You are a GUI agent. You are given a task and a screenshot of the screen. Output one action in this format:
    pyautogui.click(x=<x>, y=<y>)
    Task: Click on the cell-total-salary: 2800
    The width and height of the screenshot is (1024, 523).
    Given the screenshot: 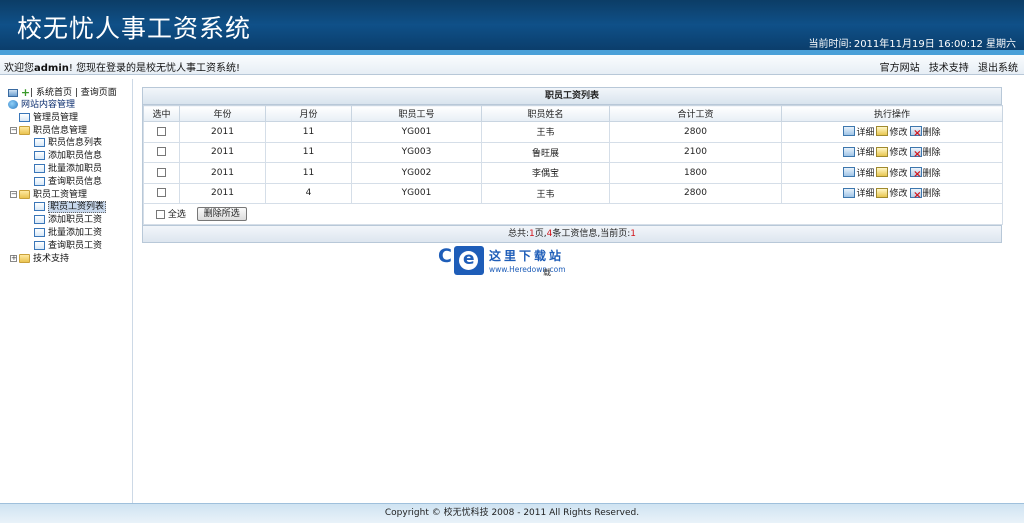 What is the action you would take?
    pyautogui.click(x=695, y=193)
    